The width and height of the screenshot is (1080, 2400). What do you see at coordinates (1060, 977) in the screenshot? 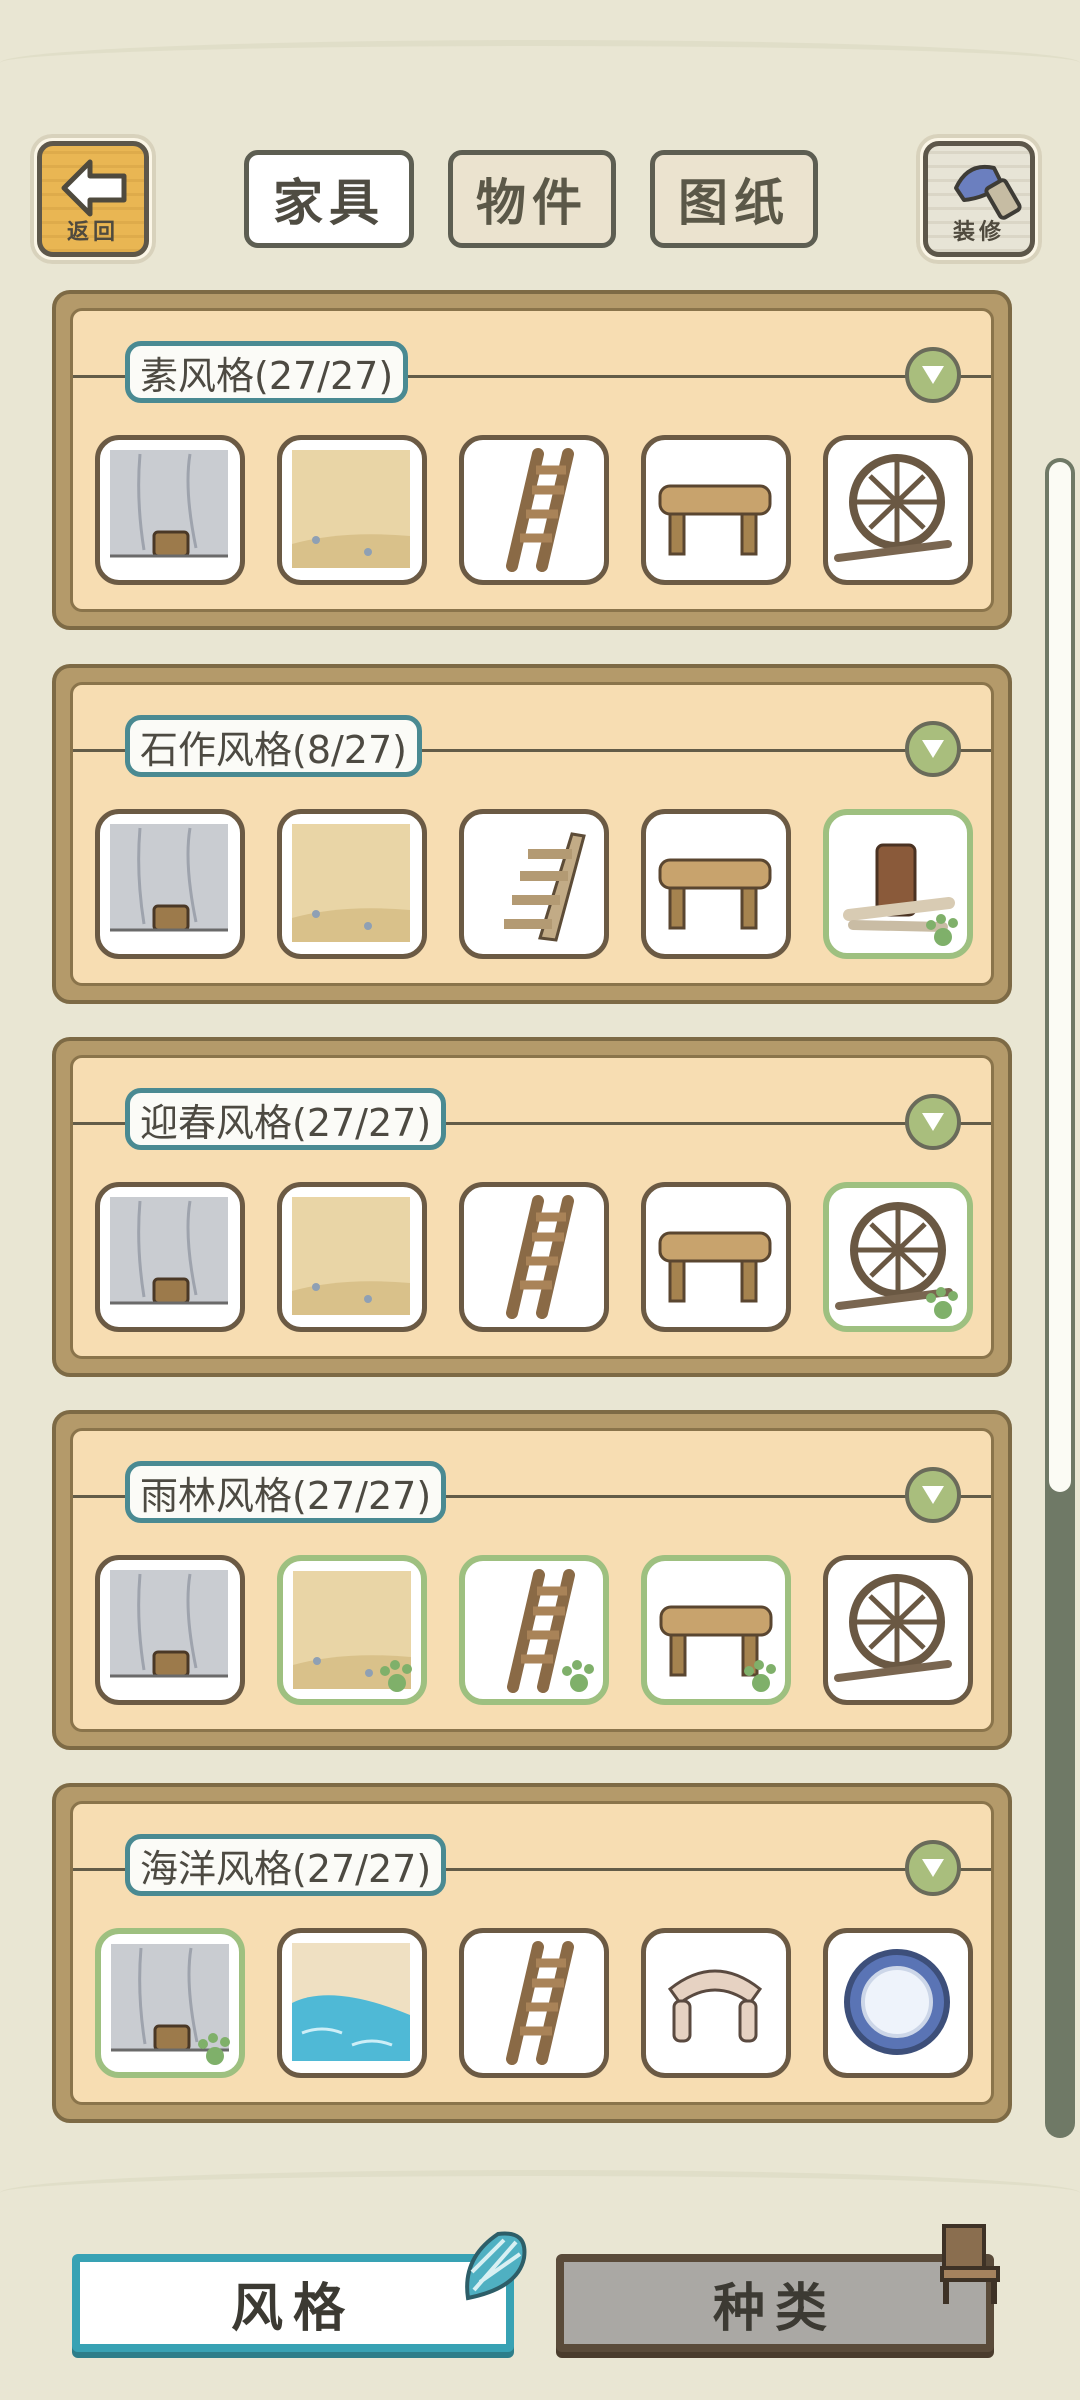
I see `scrollbar-thumb` at bounding box center [1060, 977].